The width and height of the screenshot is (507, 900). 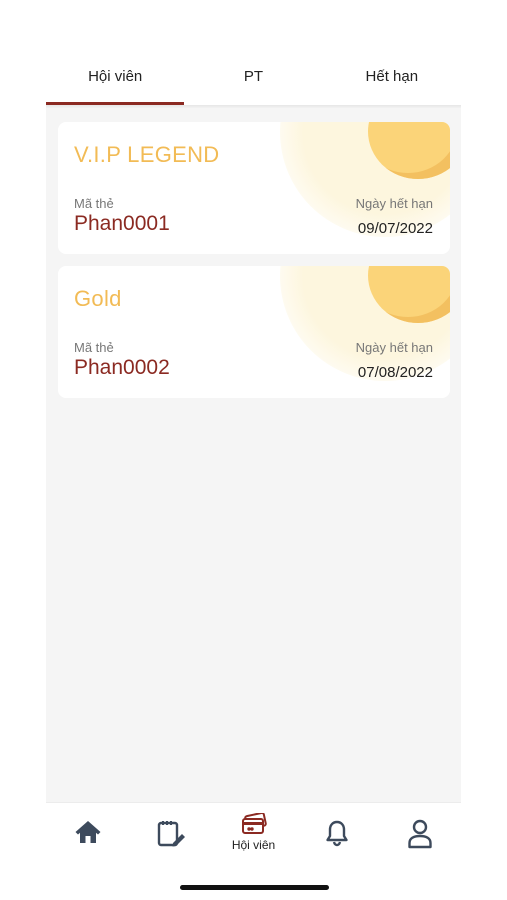 What do you see at coordinates (395, 228) in the screenshot?
I see `card-expiry-date: 09/07/2022` at bounding box center [395, 228].